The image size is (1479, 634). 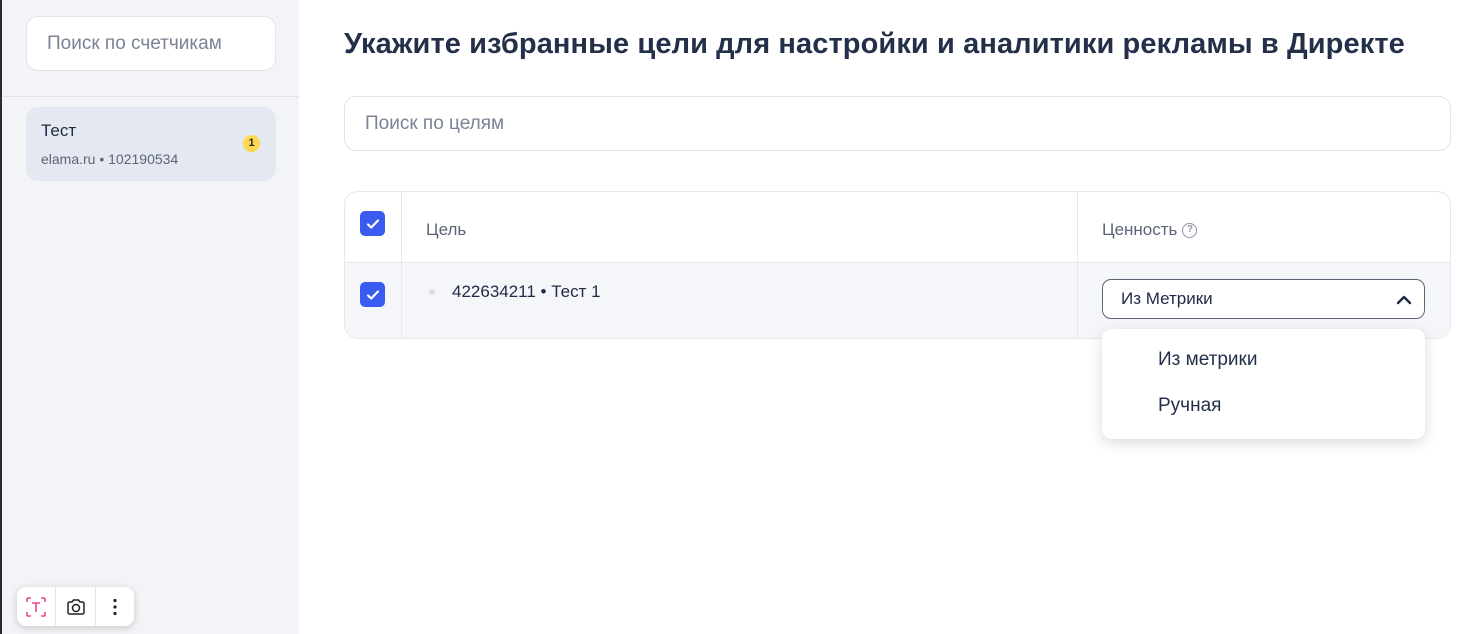 What do you see at coordinates (1189, 406) in the screenshot?
I see `dropdown-option-manual: Ручная` at bounding box center [1189, 406].